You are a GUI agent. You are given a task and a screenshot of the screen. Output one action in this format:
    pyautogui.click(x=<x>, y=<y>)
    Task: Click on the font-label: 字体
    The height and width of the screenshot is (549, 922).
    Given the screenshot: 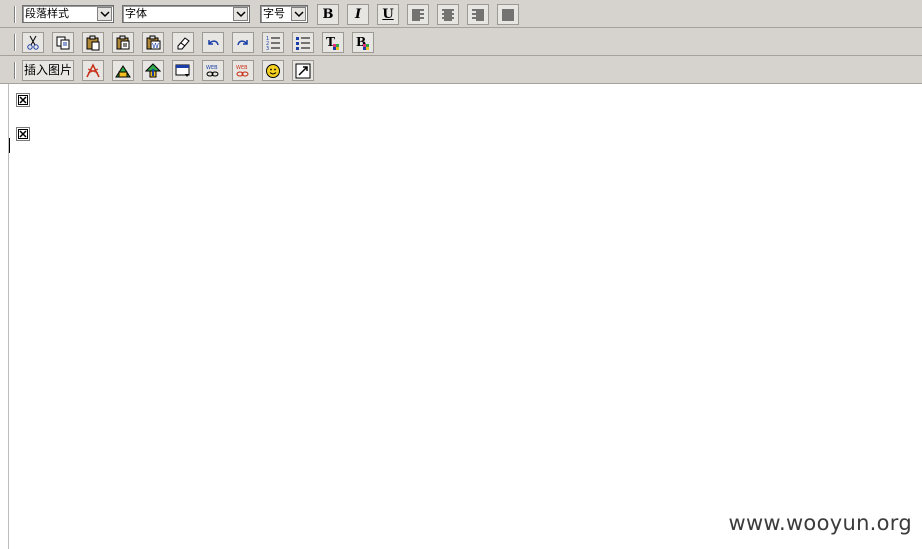 What is the action you would take?
    pyautogui.click(x=136, y=14)
    